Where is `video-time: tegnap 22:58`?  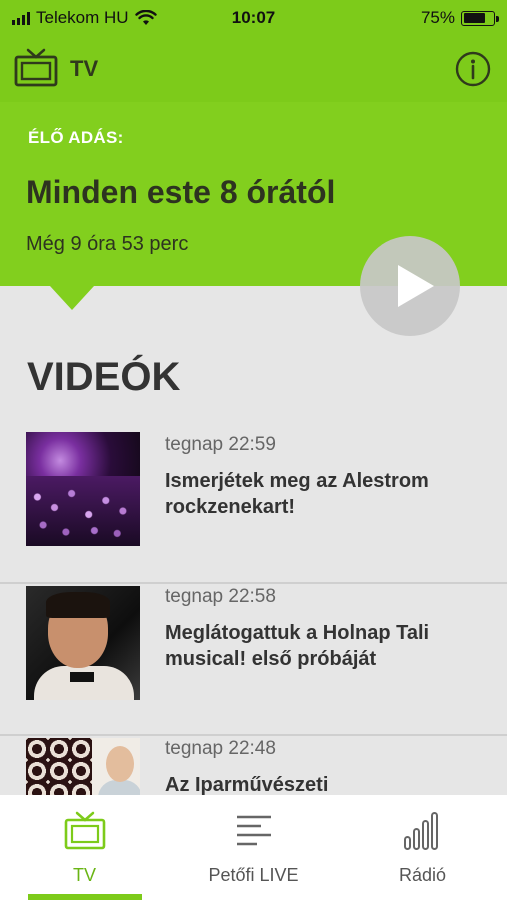 video-time: tegnap 22:58 is located at coordinates (220, 596).